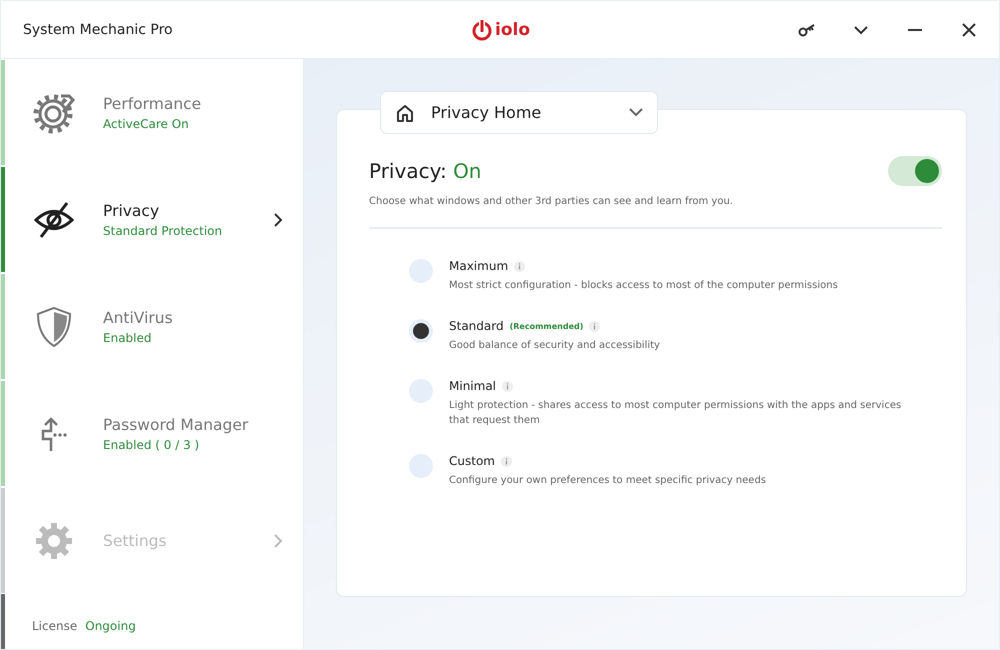 Image resolution: width=1000 pixels, height=650 pixels. What do you see at coordinates (915, 171) in the screenshot?
I see `privacy-toggle` at bounding box center [915, 171].